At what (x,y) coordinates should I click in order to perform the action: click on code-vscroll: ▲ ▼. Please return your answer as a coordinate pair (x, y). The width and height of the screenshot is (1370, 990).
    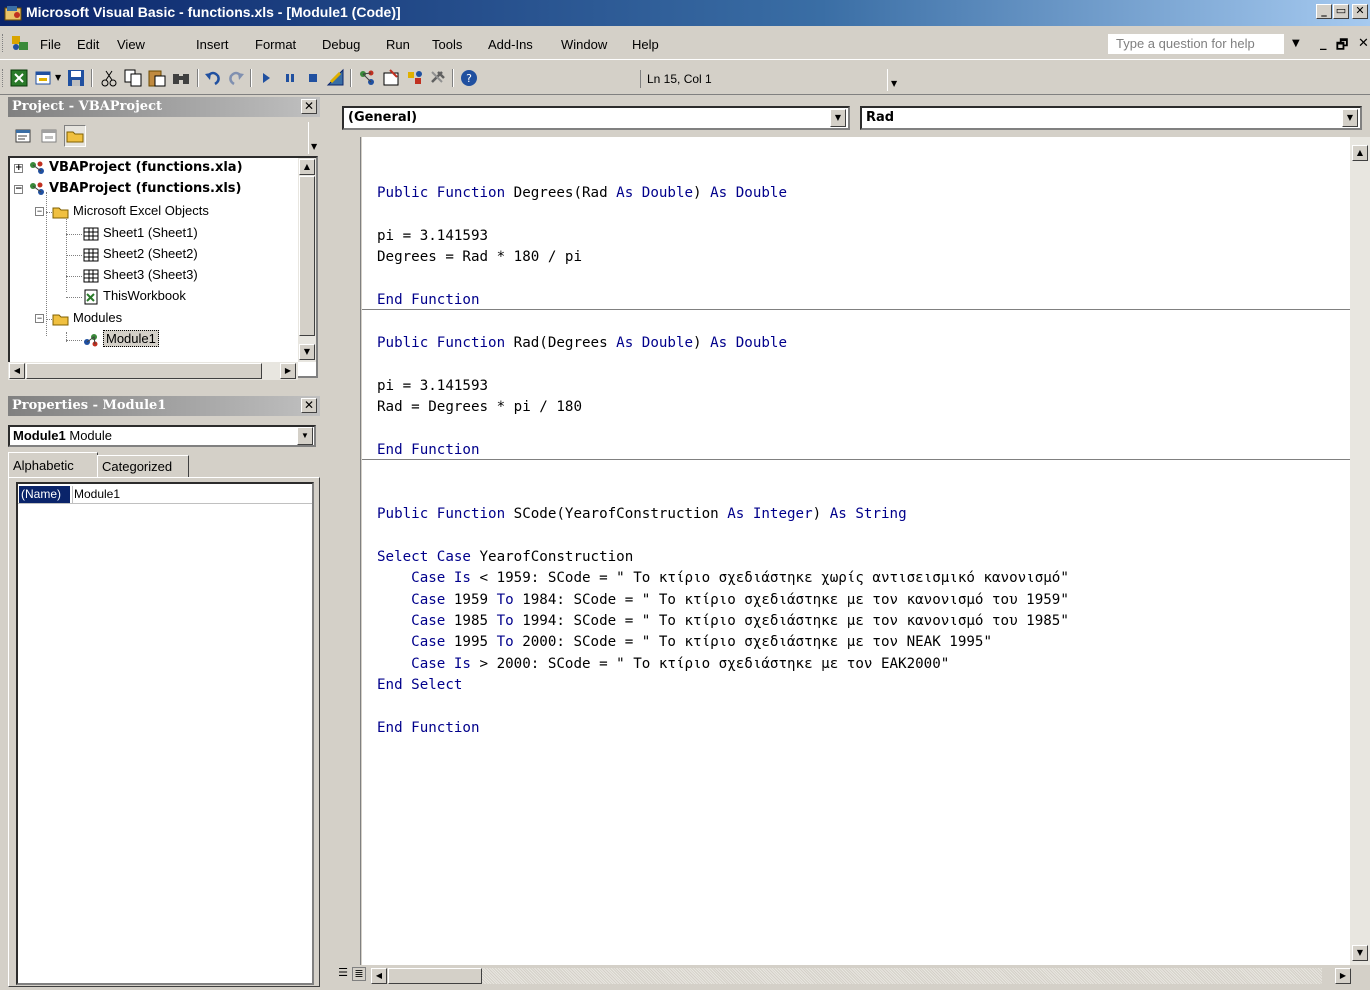
    Looking at the image, I should click on (1360, 551).